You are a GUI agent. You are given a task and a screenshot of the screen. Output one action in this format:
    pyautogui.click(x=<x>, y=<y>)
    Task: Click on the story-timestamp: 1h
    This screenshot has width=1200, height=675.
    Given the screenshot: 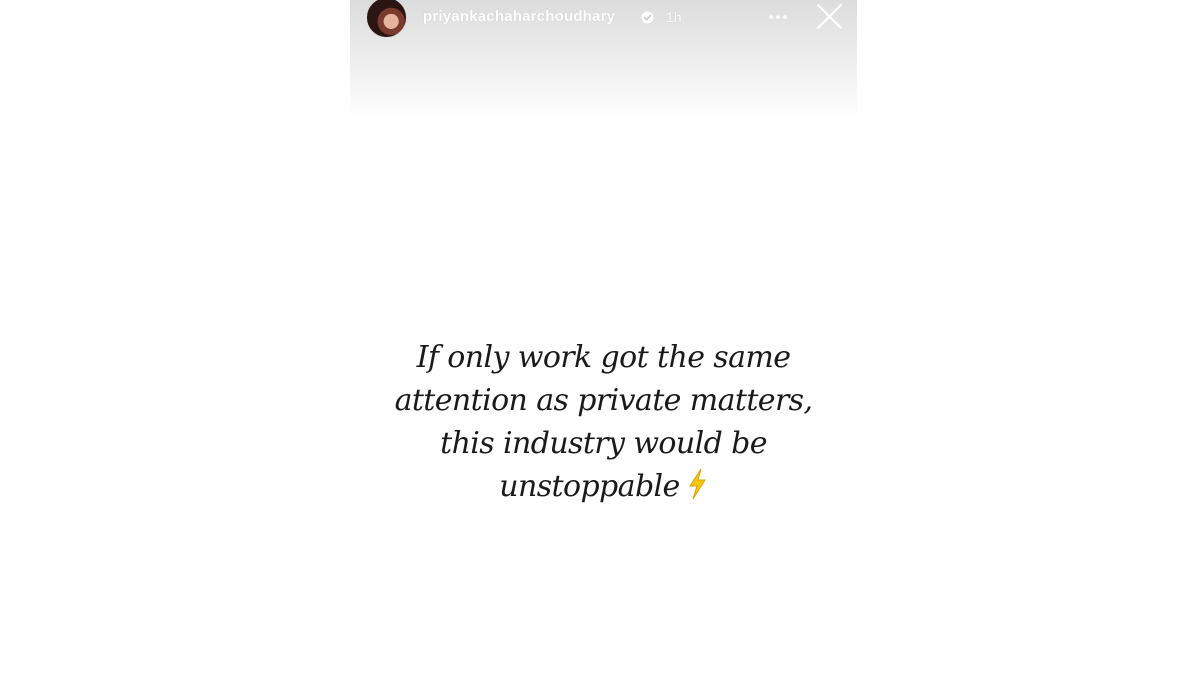 What is the action you would take?
    pyautogui.click(x=674, y=17)
    